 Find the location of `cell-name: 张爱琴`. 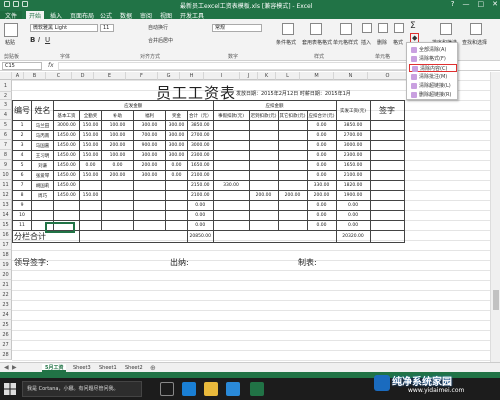

cell-name: 张爱琴 is located at coordinates (42, 175).